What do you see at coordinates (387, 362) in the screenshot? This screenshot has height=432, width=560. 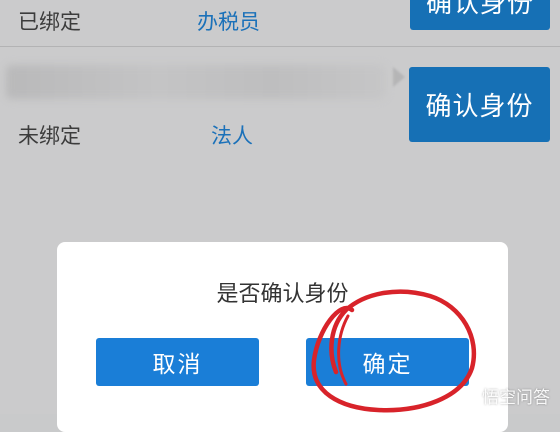 I see `confirm-button: 确定` at bounding box center [387, 362].